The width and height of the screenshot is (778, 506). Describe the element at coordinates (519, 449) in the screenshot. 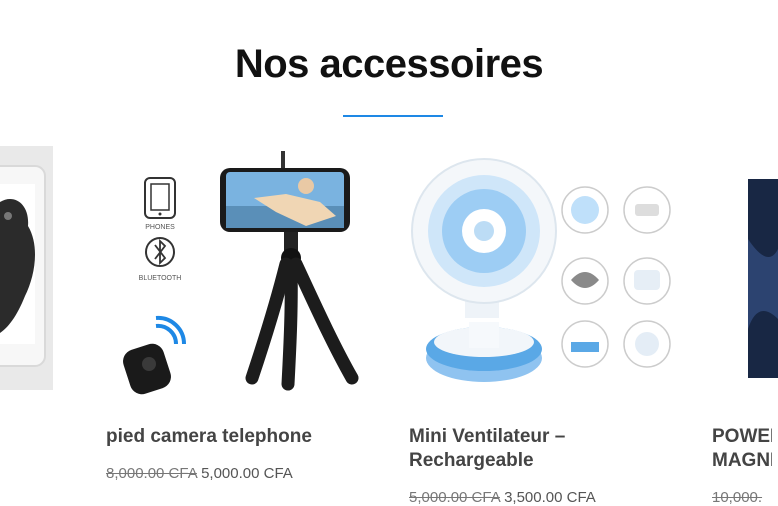

I see `product-name-fan: Mini Ventilateur – Rechargeable` at that location.